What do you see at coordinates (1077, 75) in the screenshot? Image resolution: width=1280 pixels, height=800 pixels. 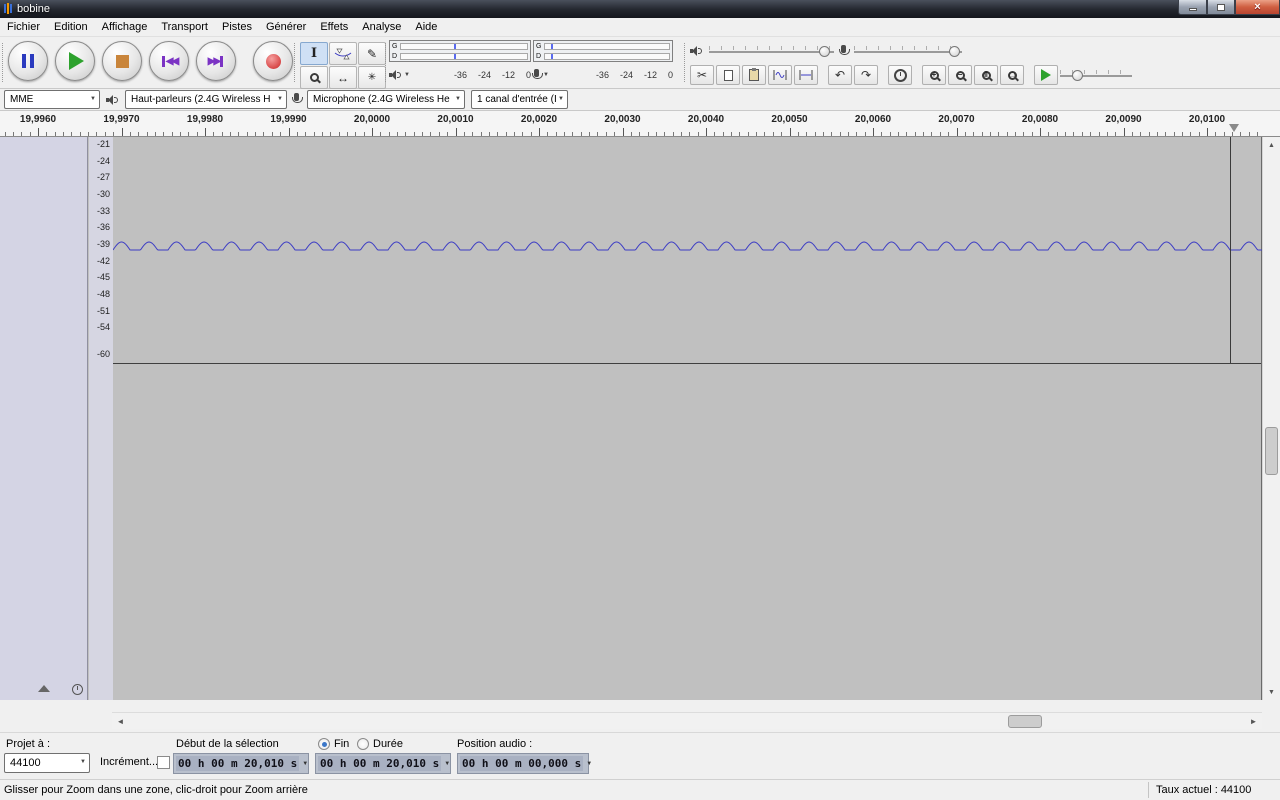 I see `playback-speed-thumb` at bounding box center [1077, 75].